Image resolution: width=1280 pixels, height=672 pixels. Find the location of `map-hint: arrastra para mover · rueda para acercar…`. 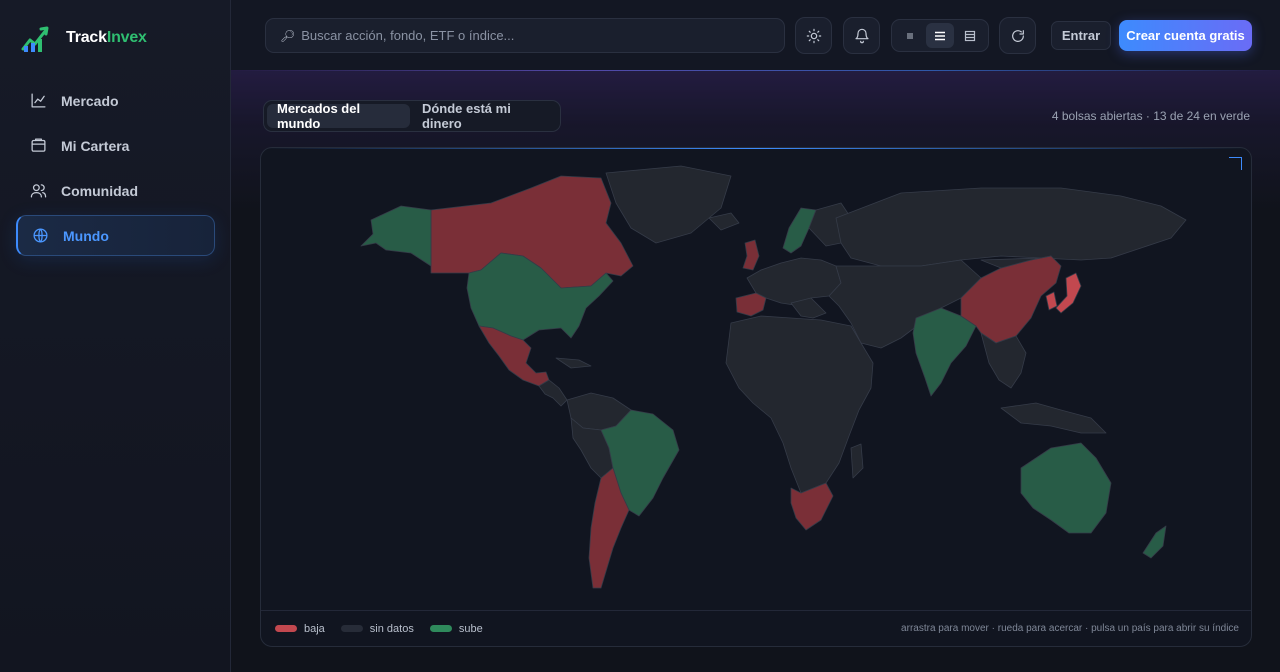

map-hint: arrastra para mover · rueda para acercar… is located at coordinates (1070, 628).